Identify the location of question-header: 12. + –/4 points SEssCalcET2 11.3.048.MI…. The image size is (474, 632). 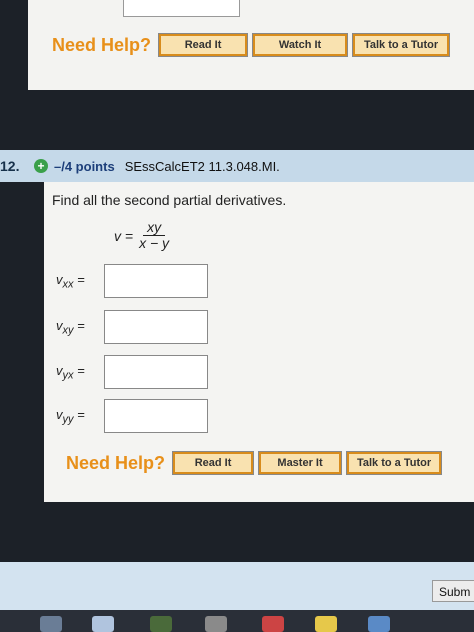
(237, 166).